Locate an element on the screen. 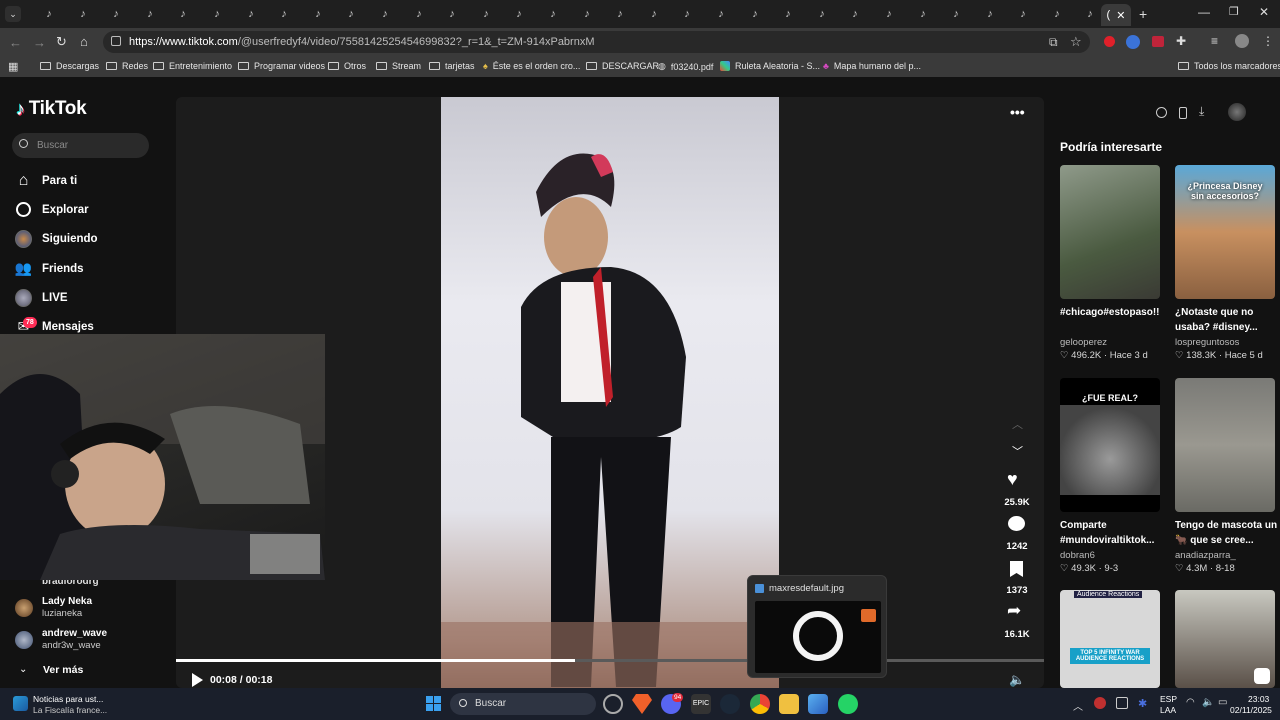 The width and height of the screenshot is (1280, 720). file-explorer-icon is located at coordinates (789, 704).